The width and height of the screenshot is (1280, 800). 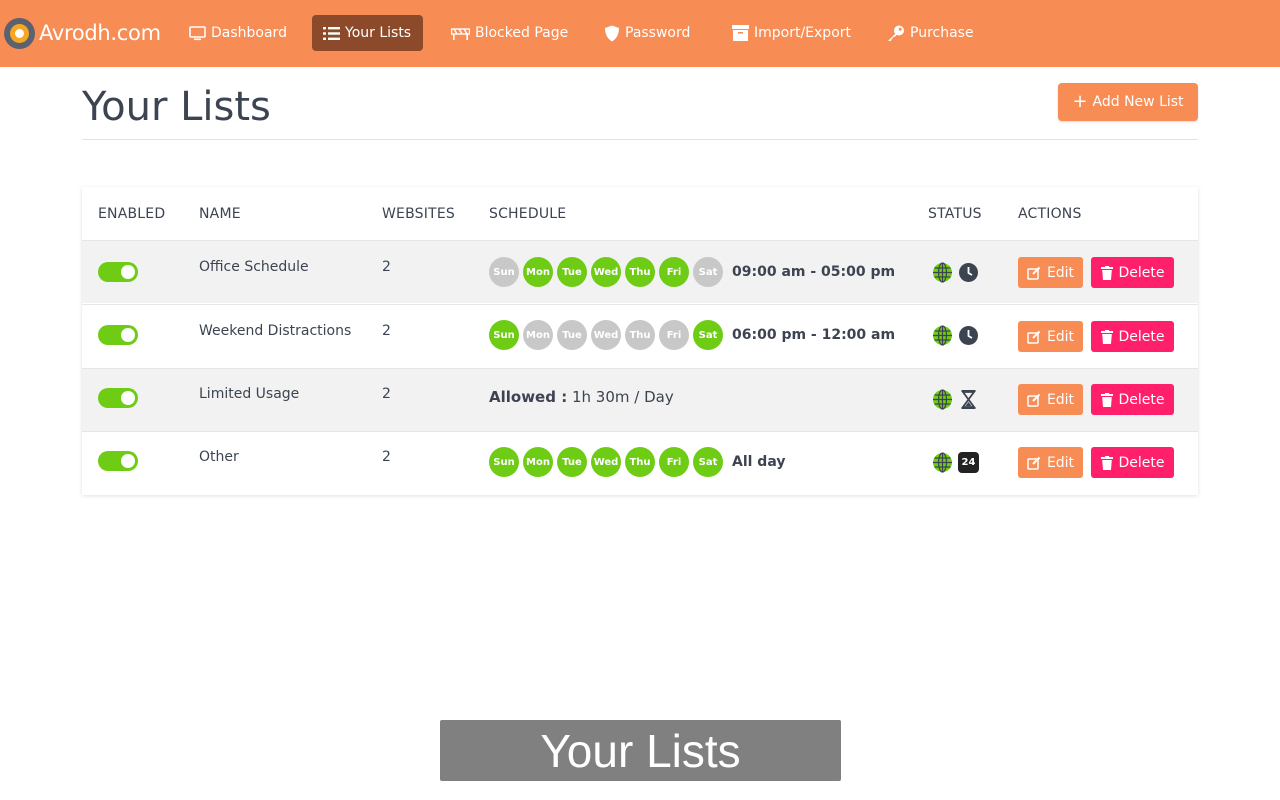 I want to click on page-title: Your Lists, so click(x=176, y=107).